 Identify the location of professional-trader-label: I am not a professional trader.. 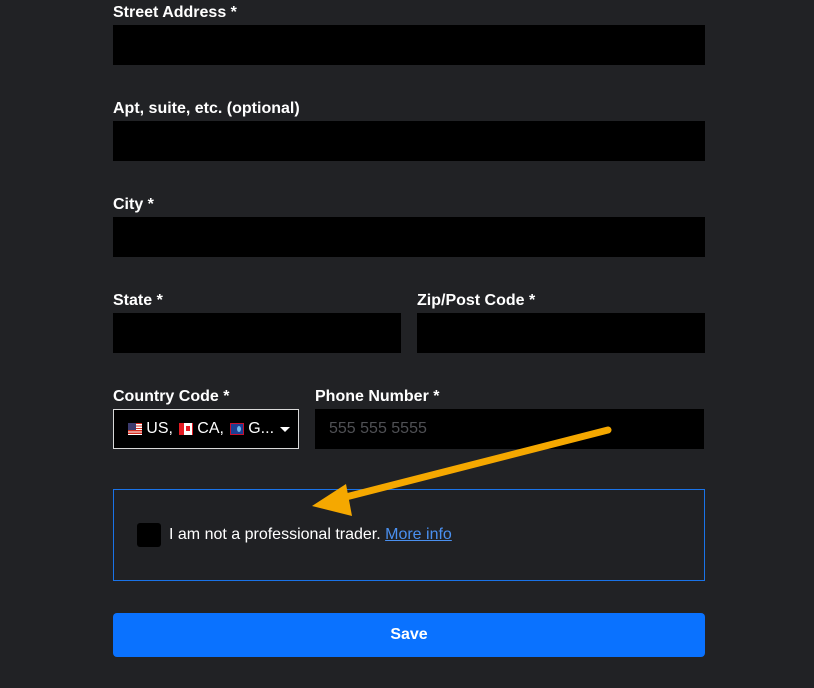
(275, 534).